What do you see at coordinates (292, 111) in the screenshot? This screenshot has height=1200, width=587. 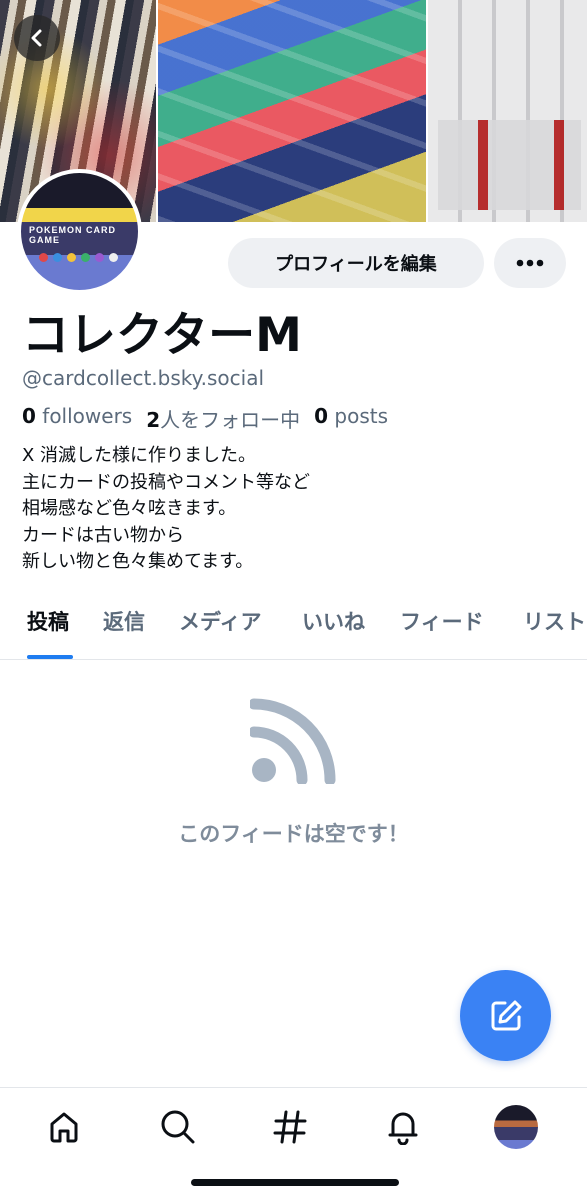 I see `banner-image-center` at bounding box center [292, 111].